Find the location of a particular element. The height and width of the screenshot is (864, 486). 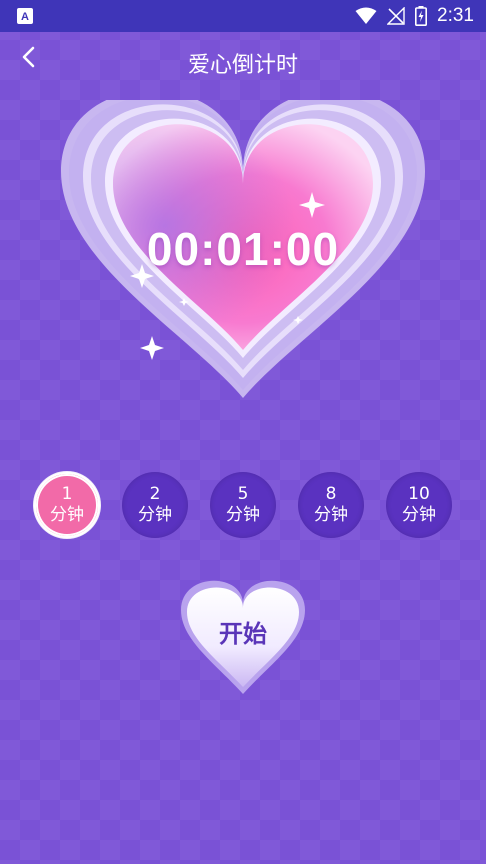

start-button: 开始 is located at coordinates (243, 636).